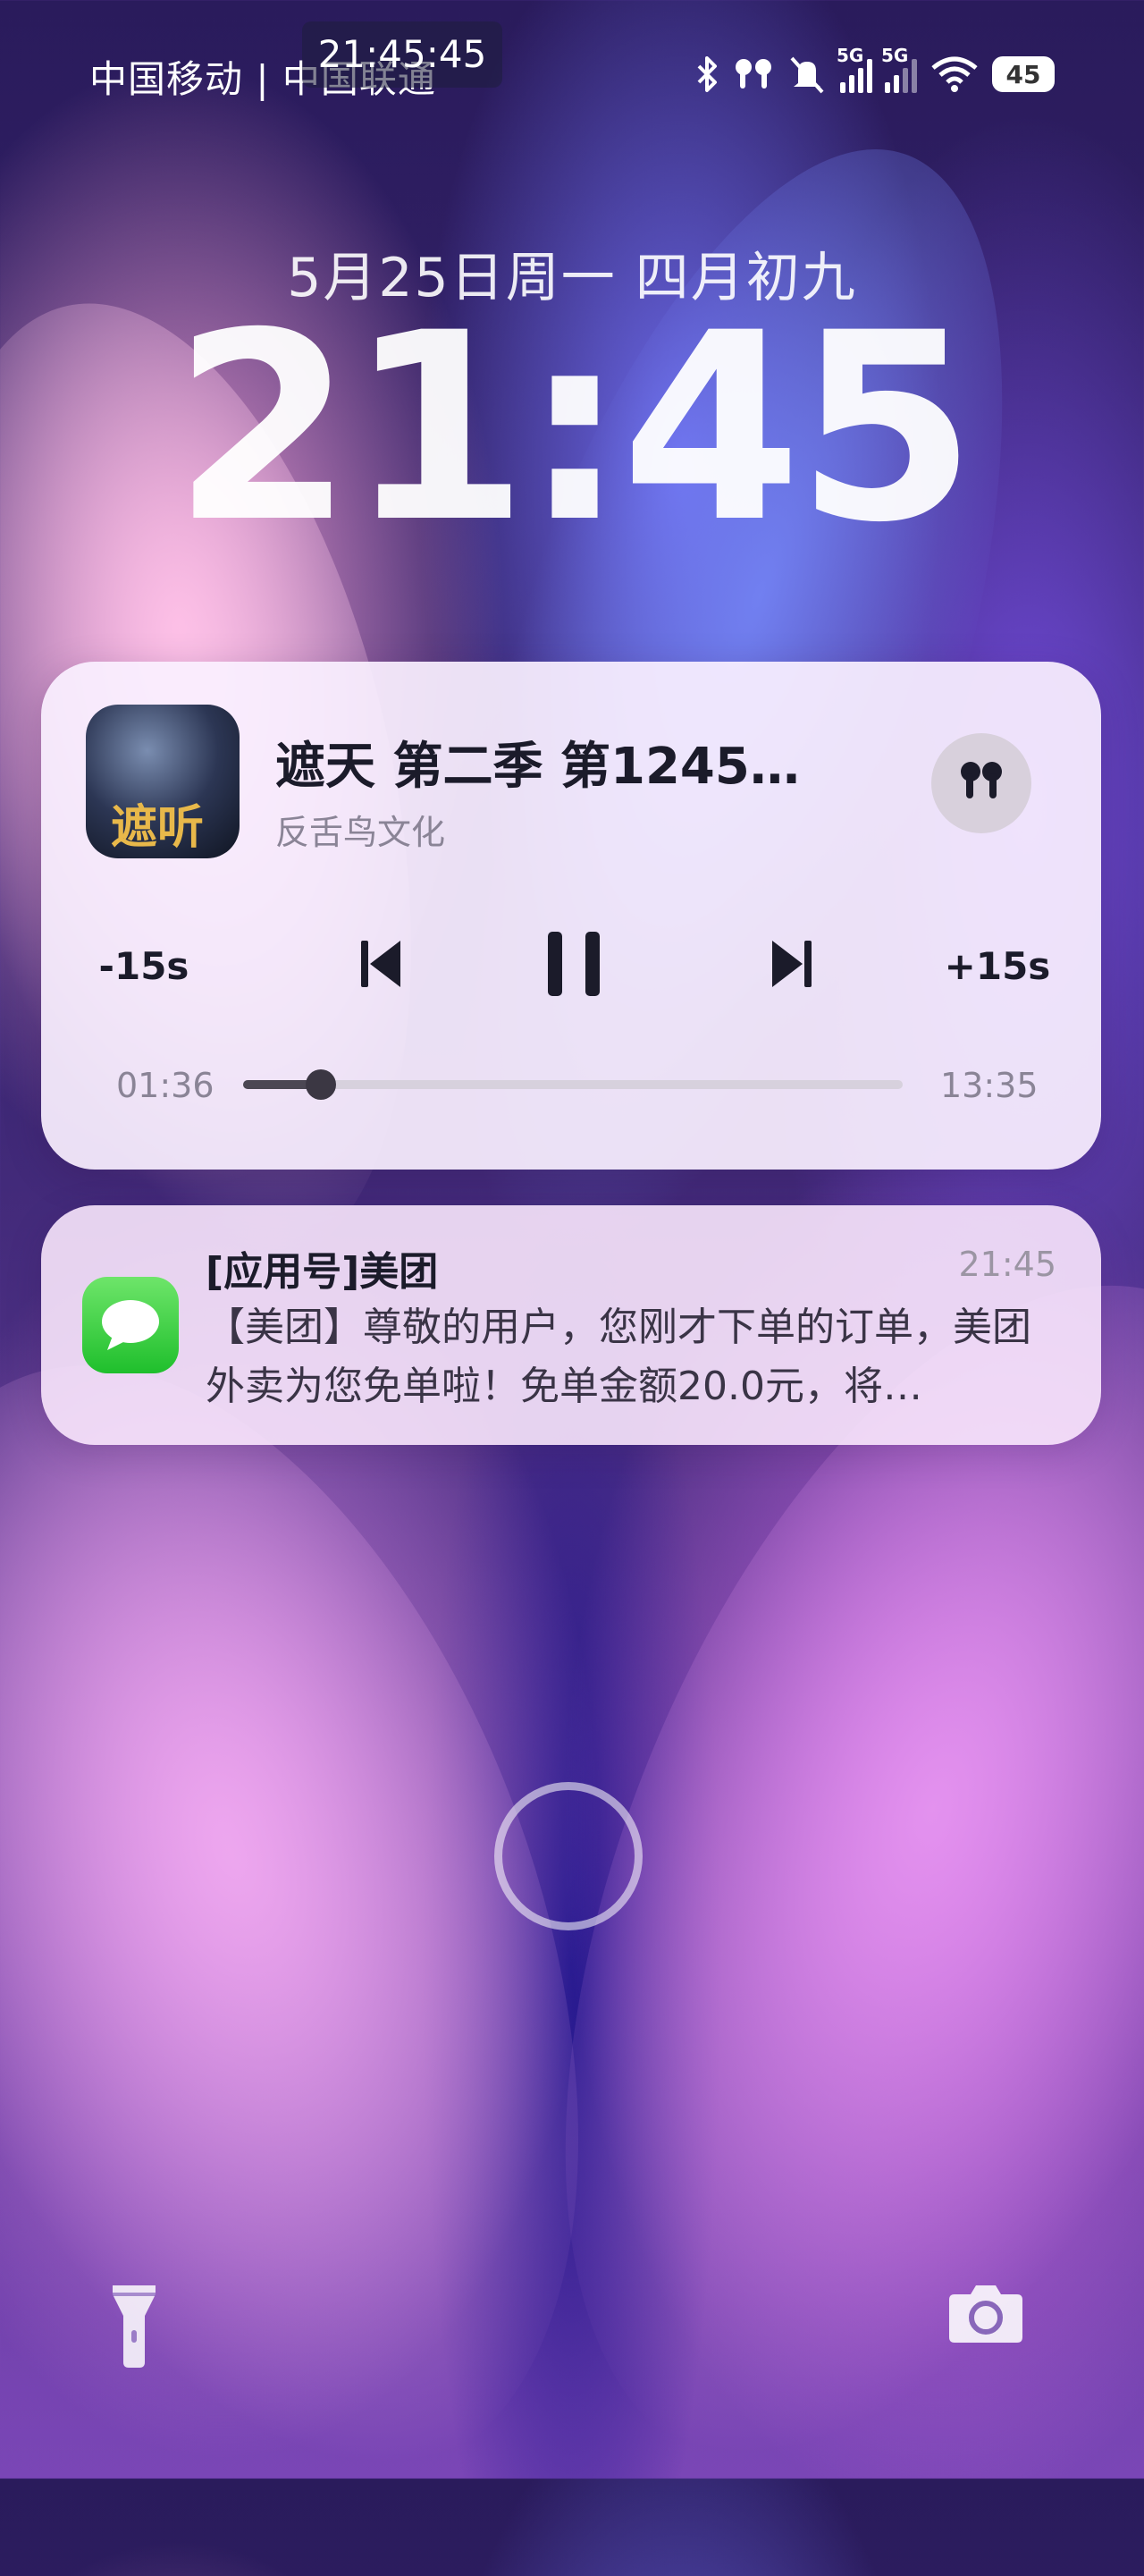  I want to click on album-art-text: 遮听, so click(158, 827).